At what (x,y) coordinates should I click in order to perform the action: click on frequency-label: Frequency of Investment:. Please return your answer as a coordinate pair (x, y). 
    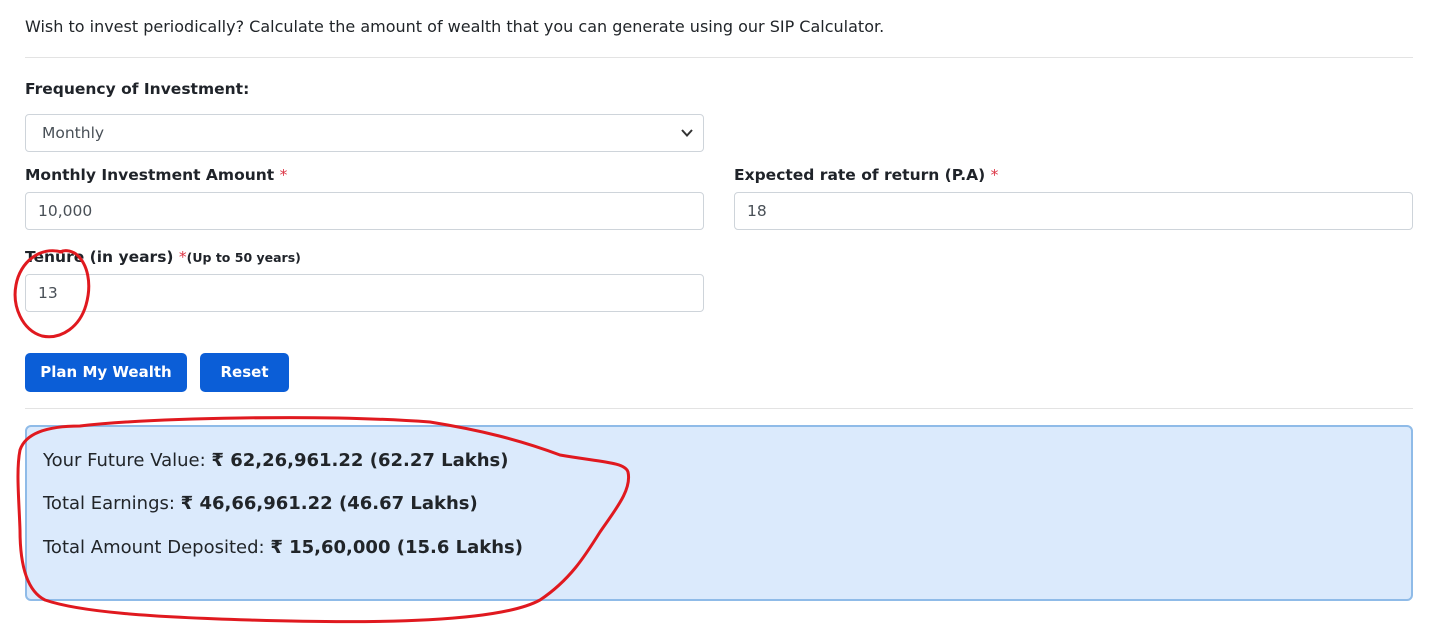
    Looking at the image, I should click on (137, 89).